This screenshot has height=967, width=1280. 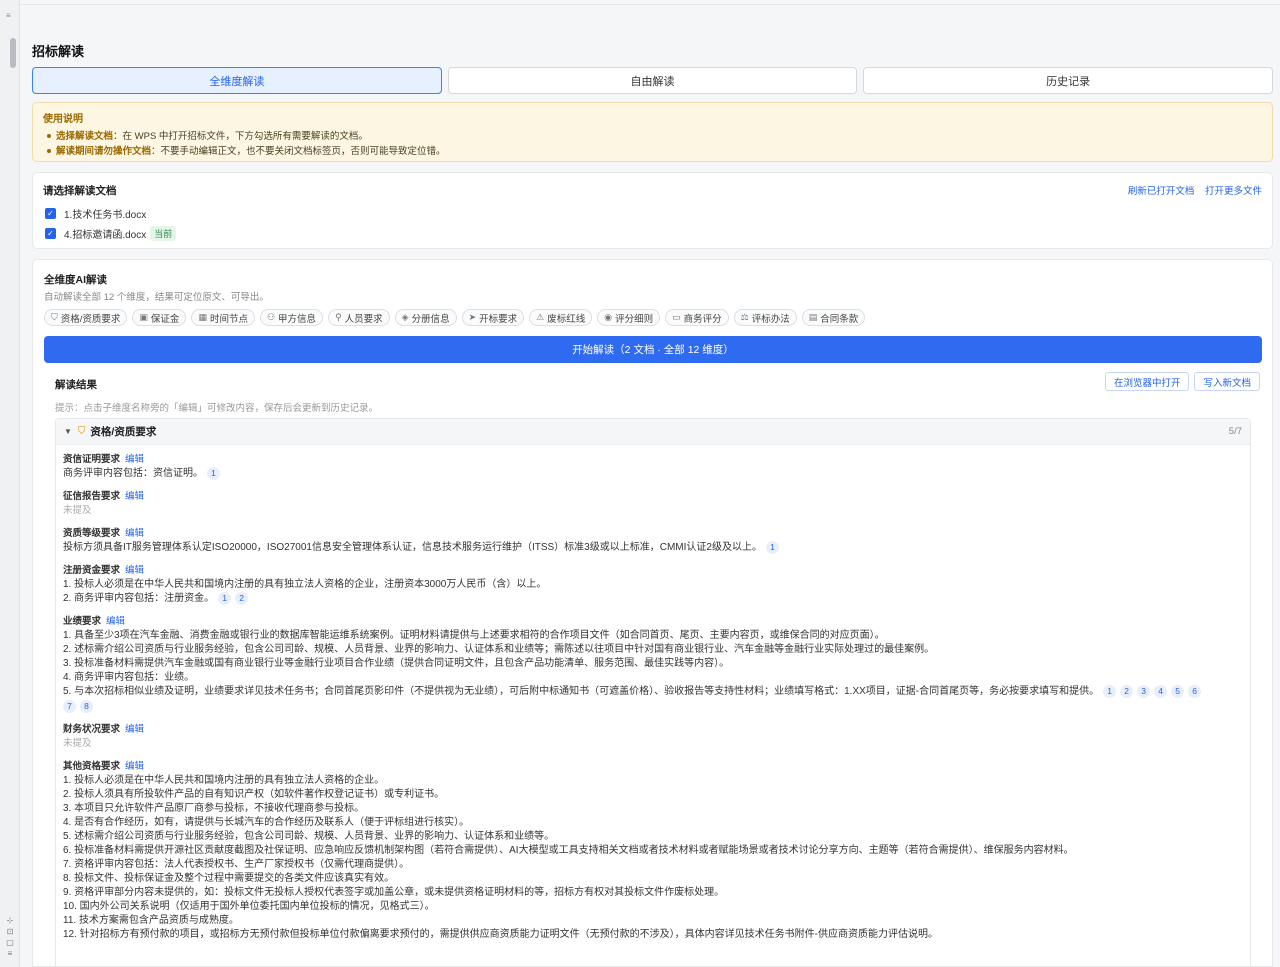 I want to click on sub-dimension-label: 业绩要求 编辑, so click(x=653, y=622).